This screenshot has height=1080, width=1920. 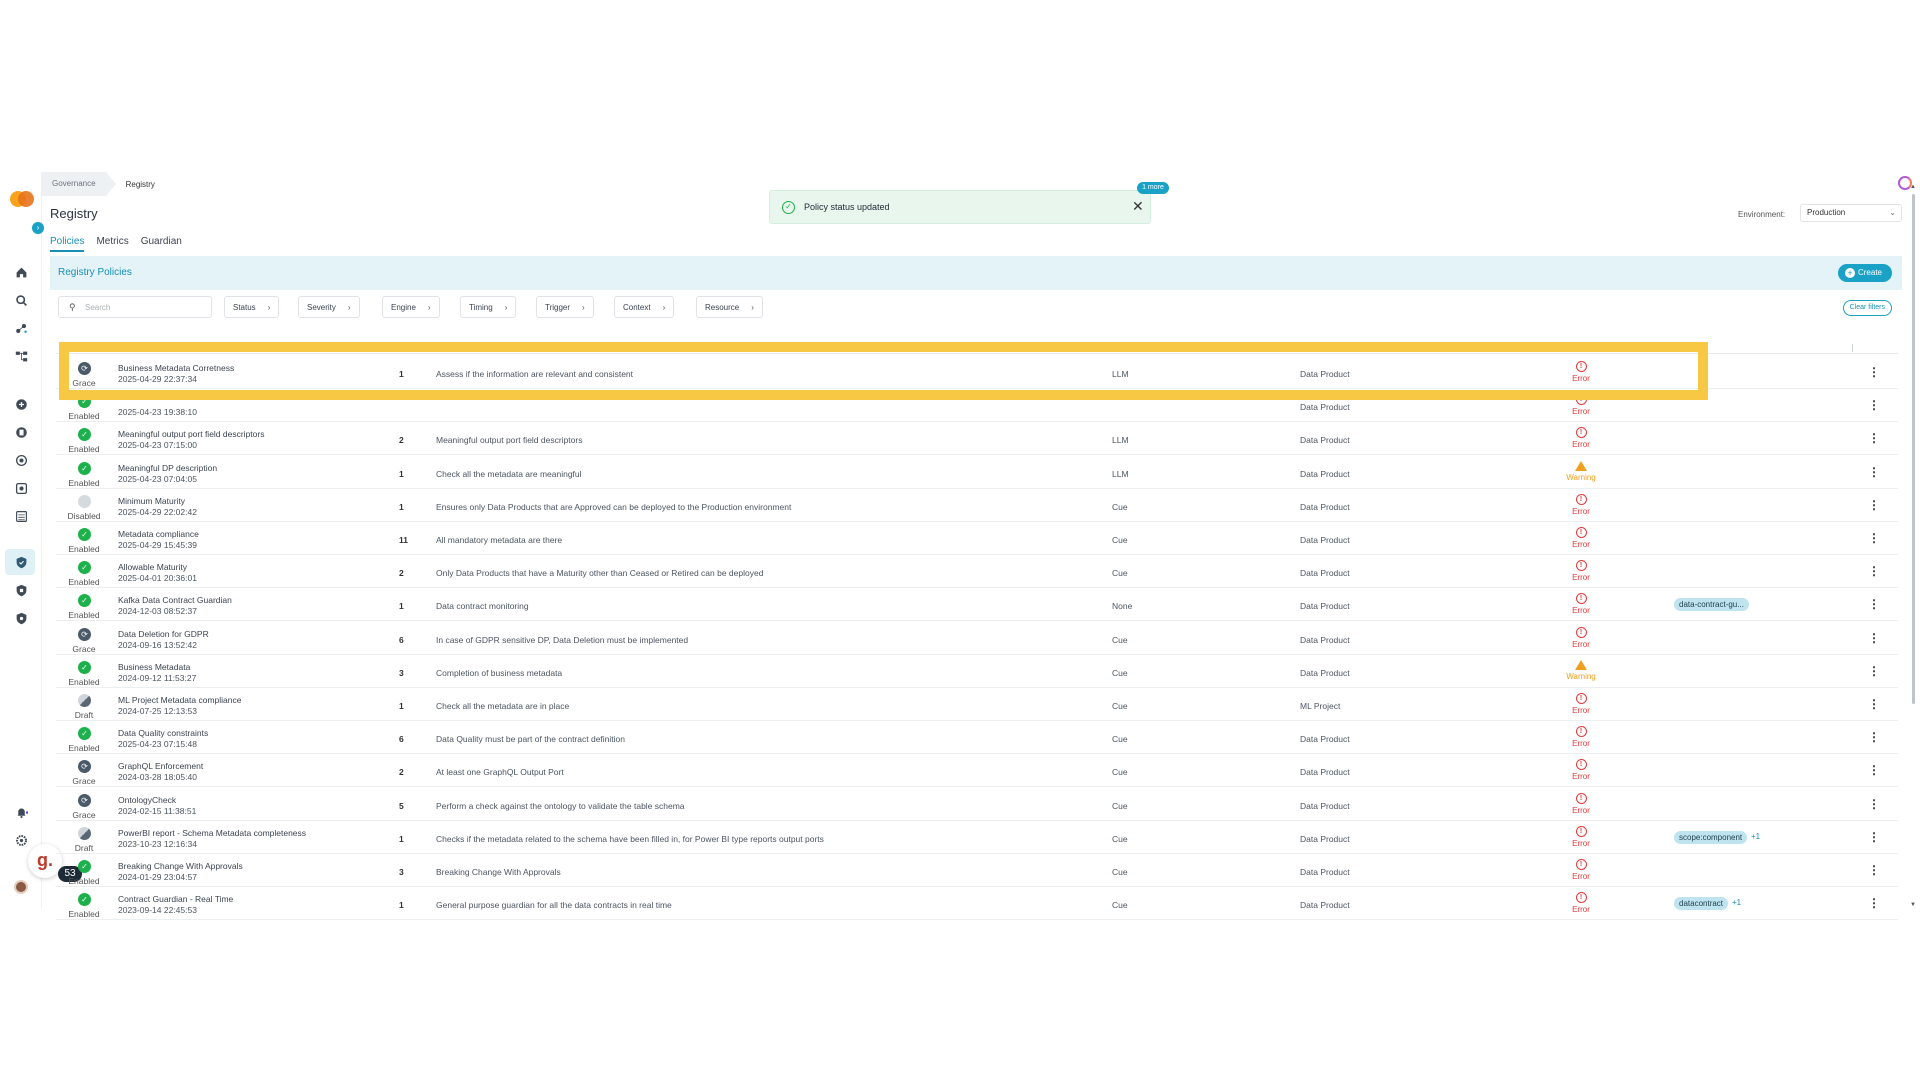 What do you see at coordinates (21, 356) in the screenshot?
I see `hierarchy-icon` at bounding box center [21, 356].